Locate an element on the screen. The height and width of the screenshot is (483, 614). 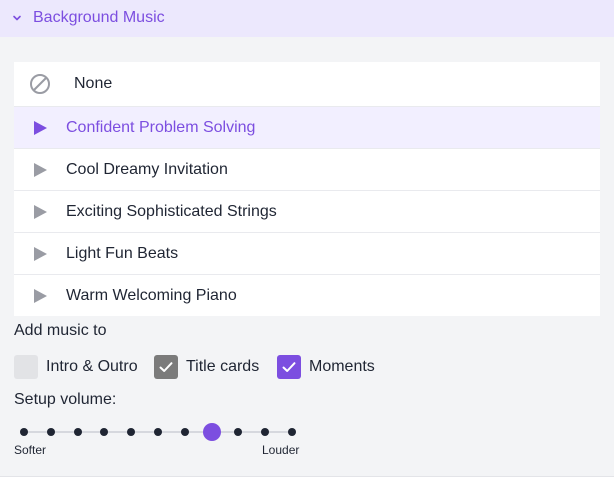
volume-min-label: Softer is located at coordinates (30, 450).